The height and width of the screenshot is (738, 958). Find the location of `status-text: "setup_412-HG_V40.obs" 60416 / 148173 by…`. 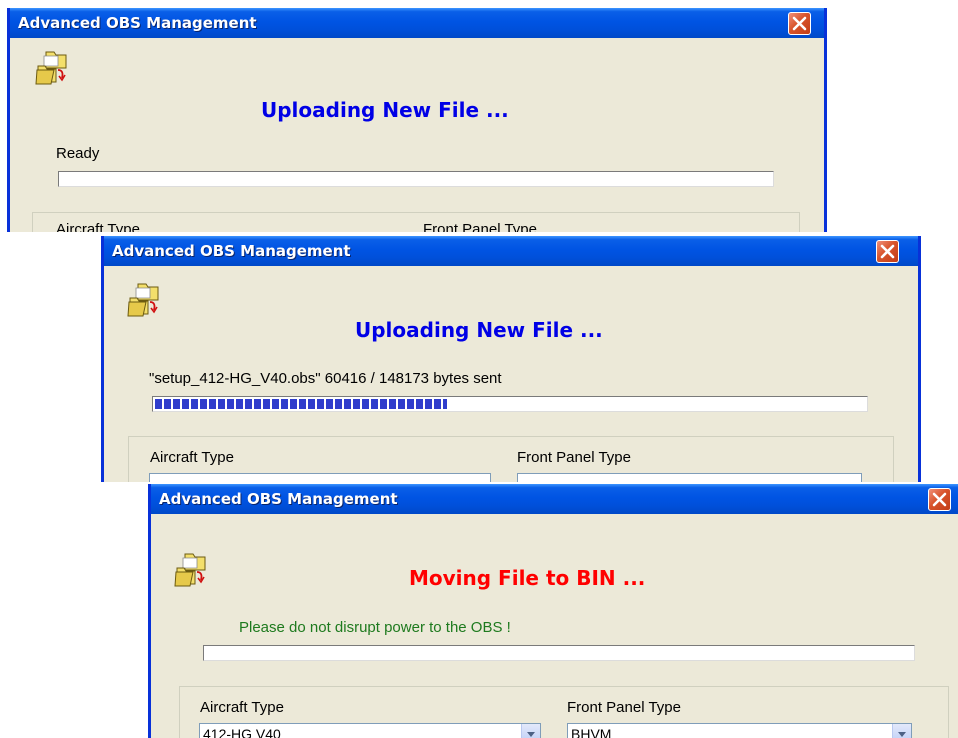

status-text: "setup_412-HG_V40.obs" 60416 / 148173 by… is located at coordinates (325, 378).